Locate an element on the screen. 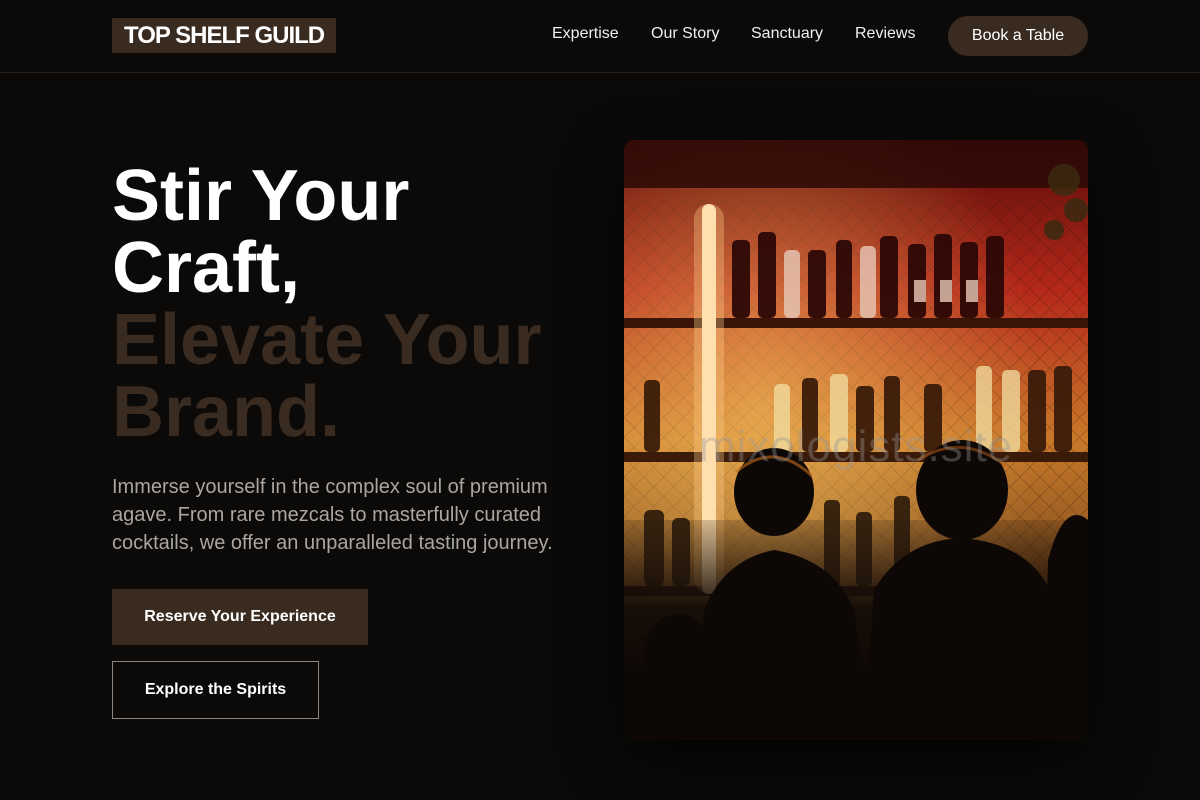  nav-link-our-story: Our Story is located at coordinates (685, 34).